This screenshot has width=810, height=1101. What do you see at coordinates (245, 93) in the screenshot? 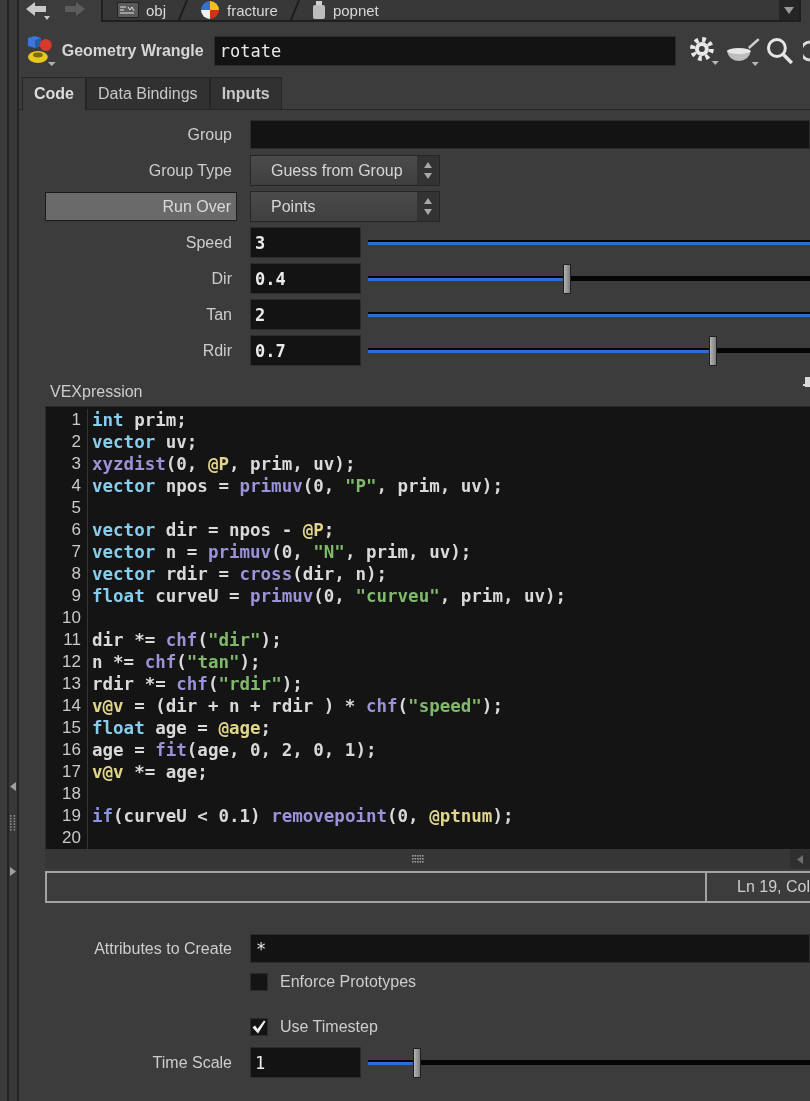
I see `tab: Inputs` at bounding box center [245, 93].